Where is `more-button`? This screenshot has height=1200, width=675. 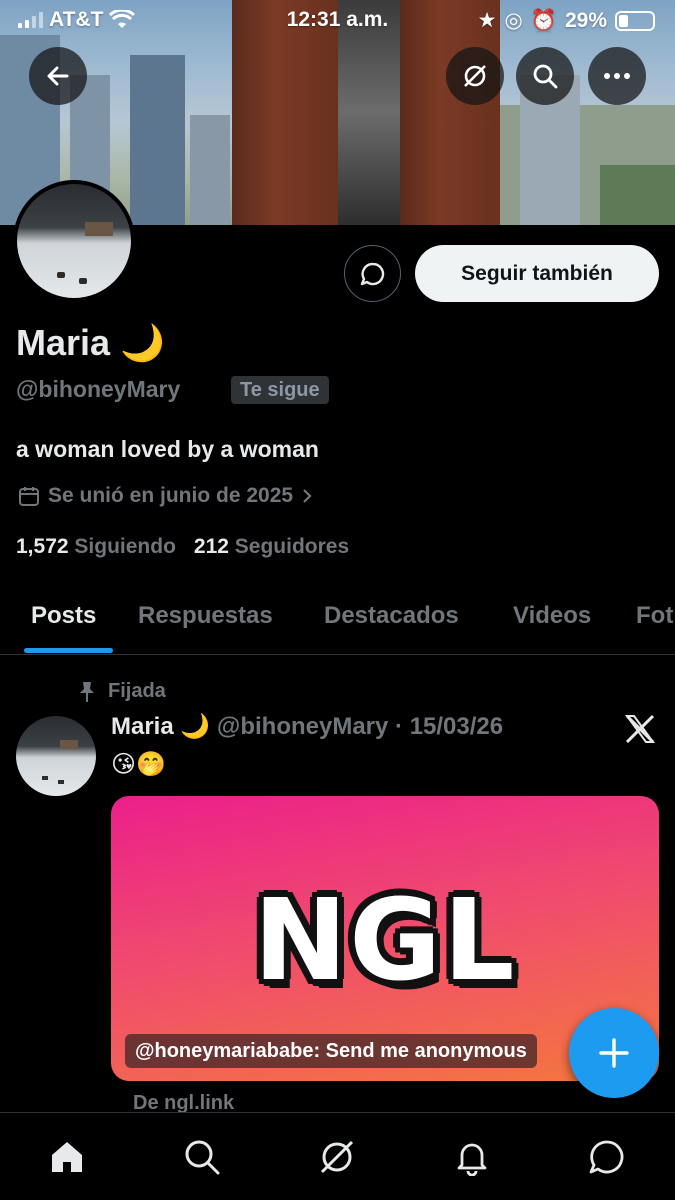 more-button is located at coordinates (617, 76).